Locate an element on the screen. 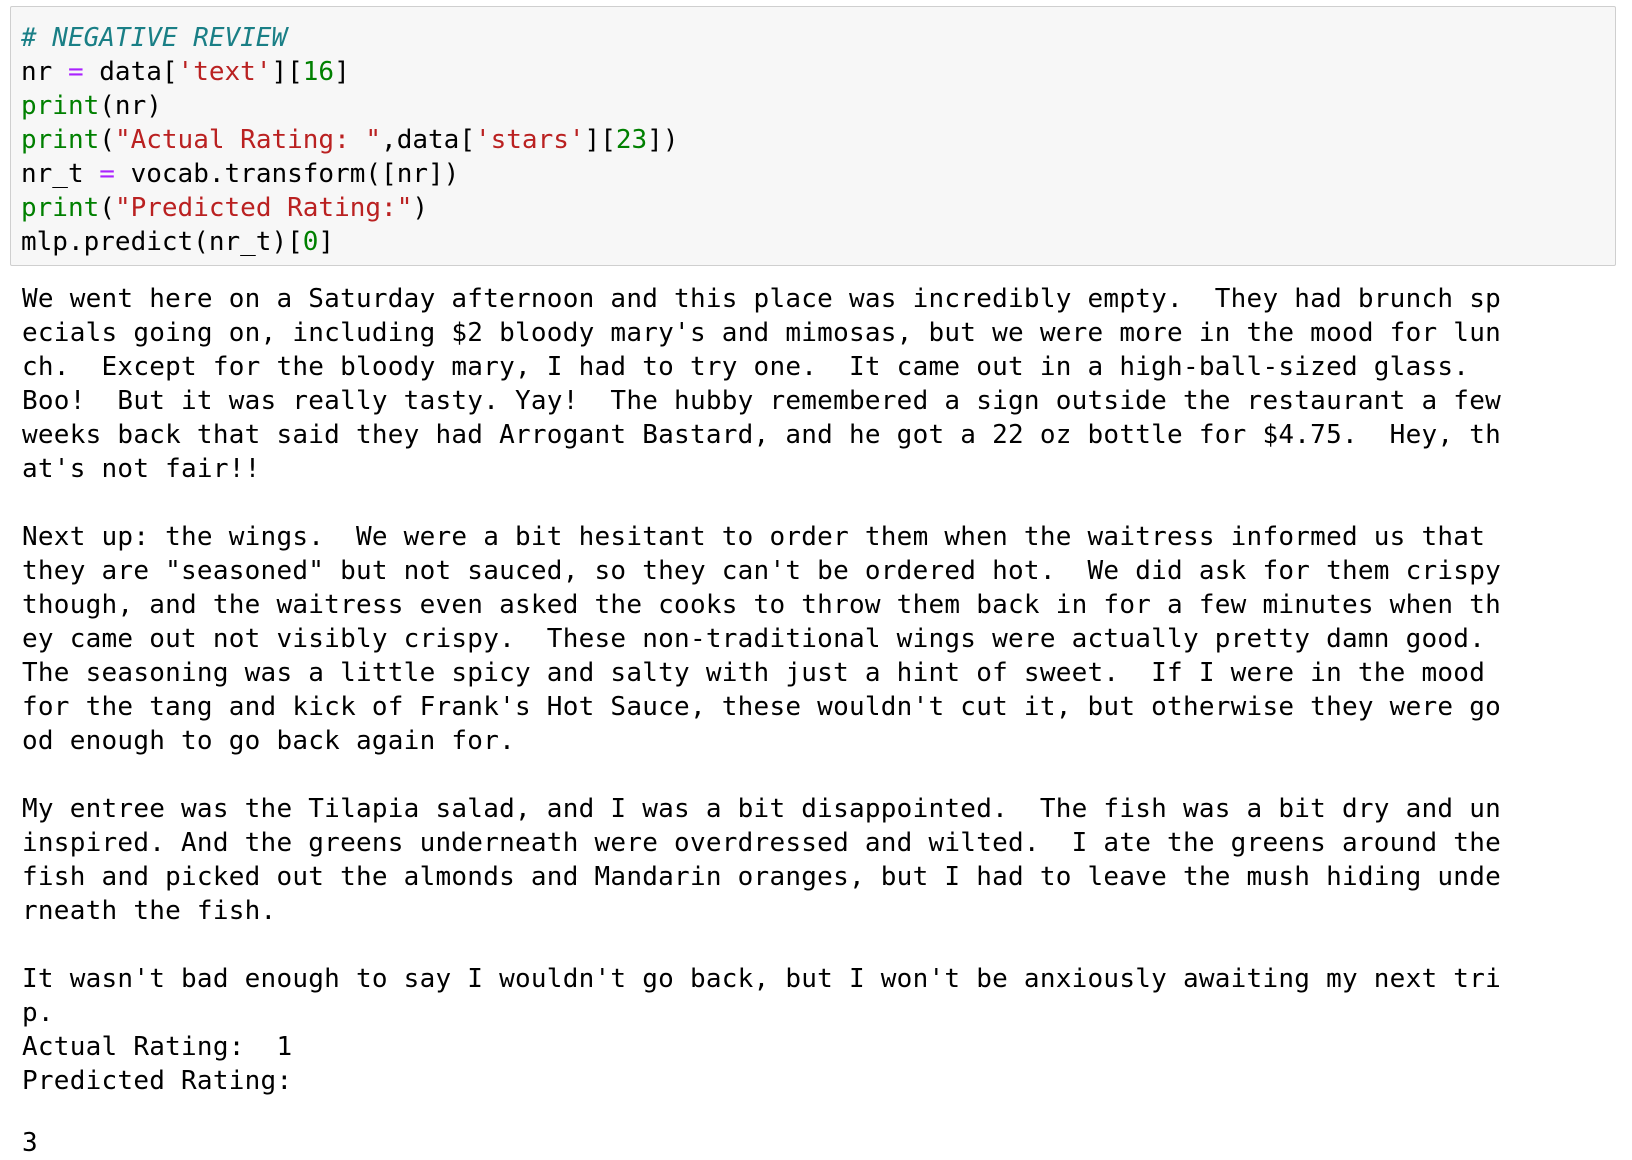 The image size is (1632, 1160). output-line: Actual Rating: 1 is located at coordinates (157, 1047).